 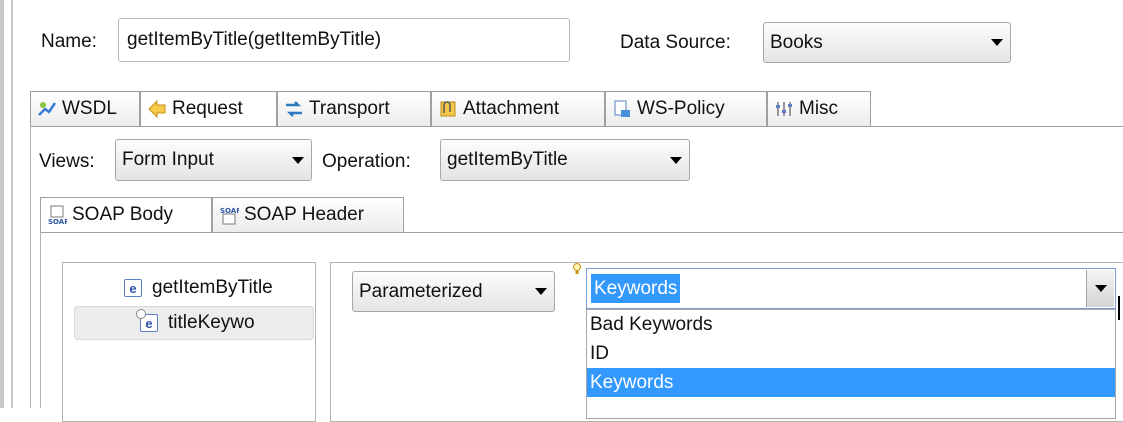 I want to click on left-rail, so click(x=2, y=204).